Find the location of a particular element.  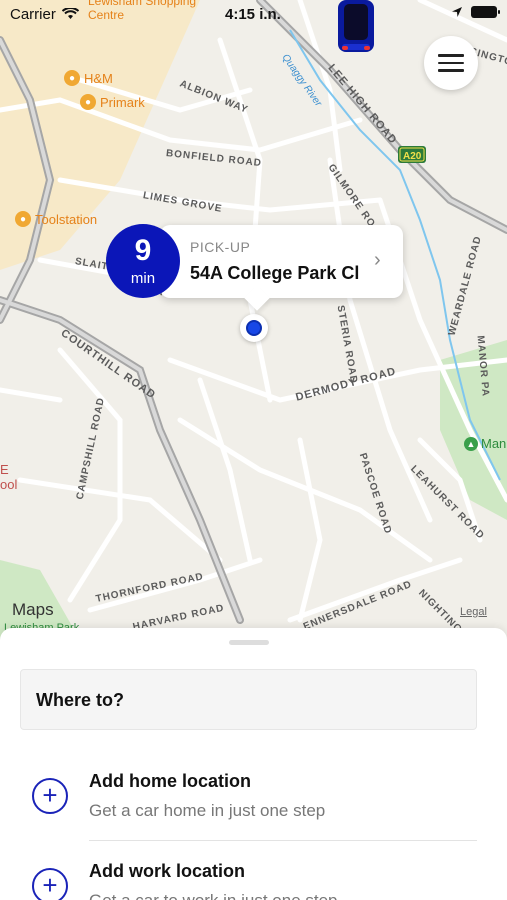

poi-label: Man is located at coordinates (494, 443).